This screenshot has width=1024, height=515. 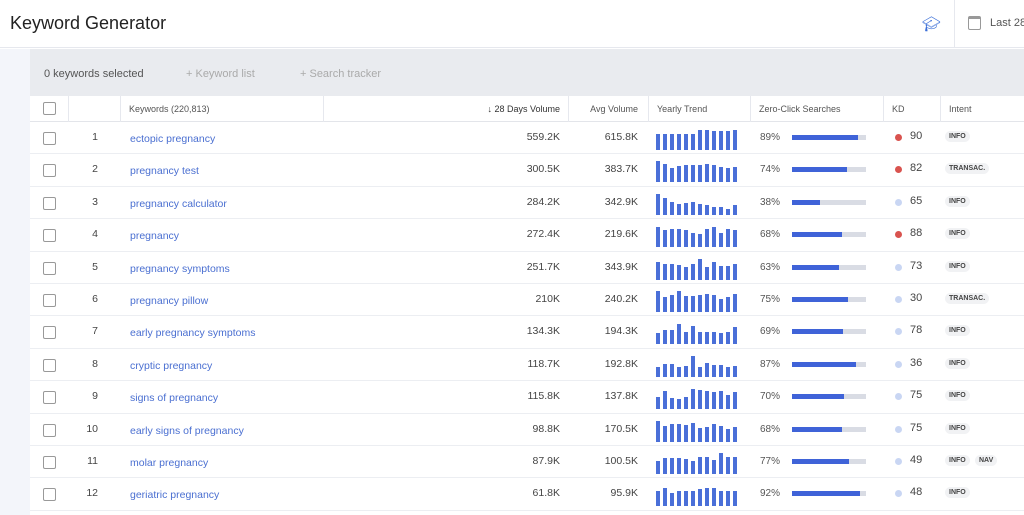 I want to click on avg-volume: 342.9K, so click(x=621, y=201).